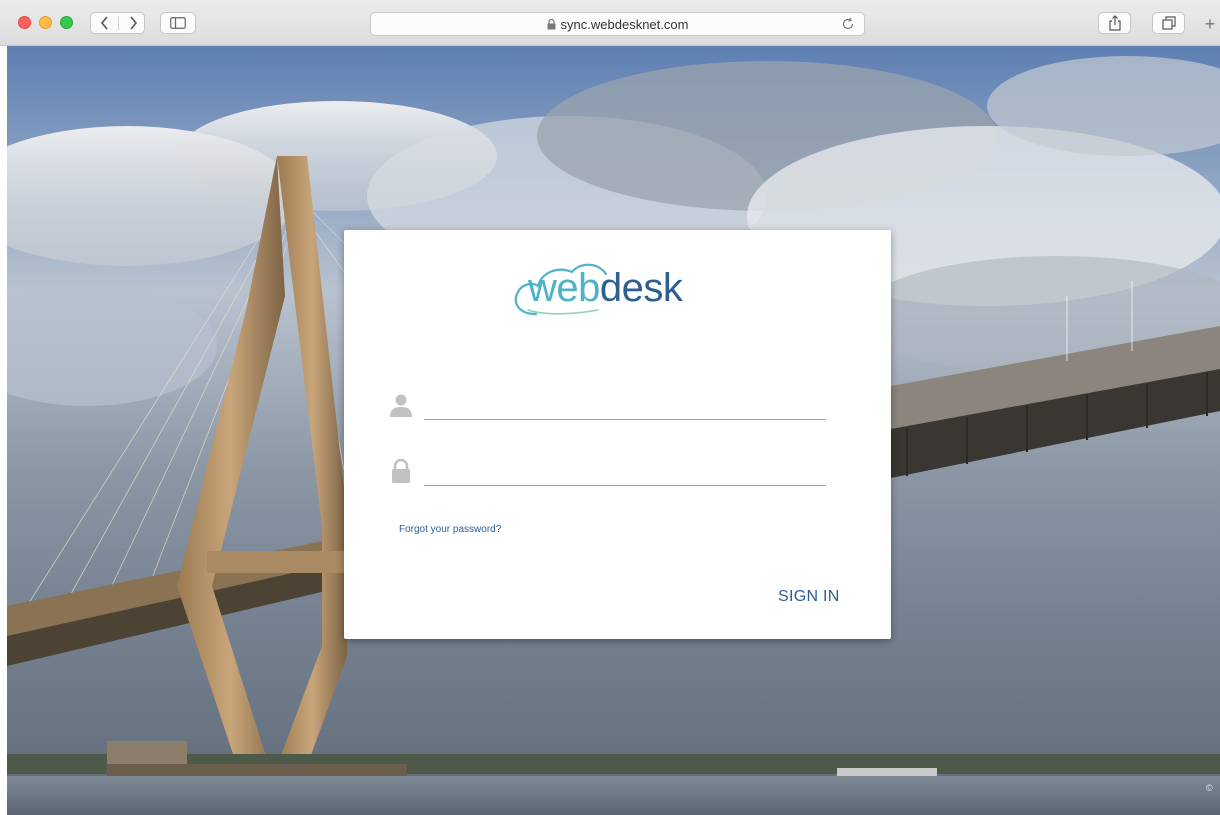 The image size is (1220, 815). I want to click on sign-in-button: SIGN IN, so click(809, 597).